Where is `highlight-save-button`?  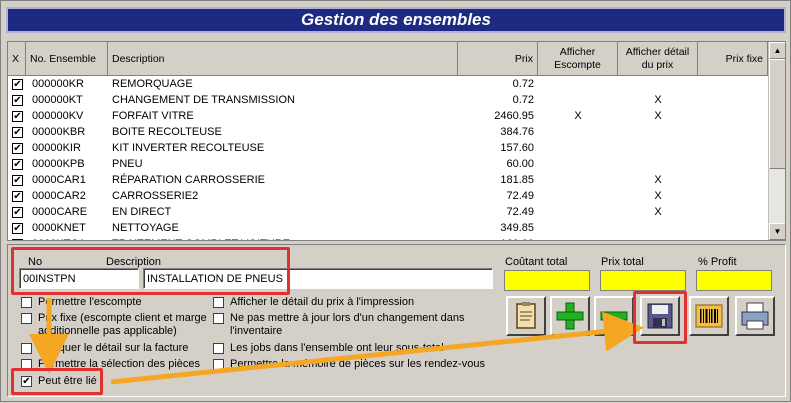 highlight-save-button is located at coordinates (660, 317).